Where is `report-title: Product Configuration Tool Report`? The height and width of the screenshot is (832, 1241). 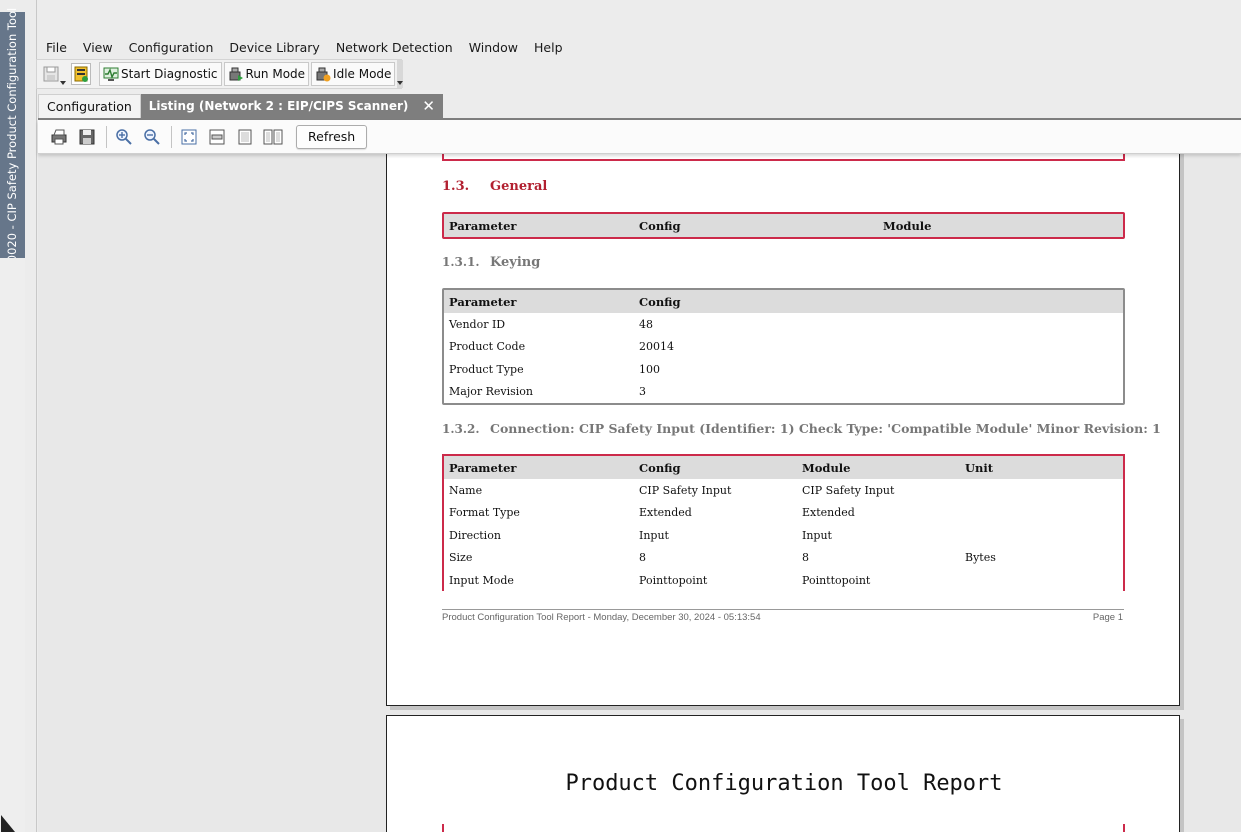 report-title: Product Configuration Tool Report is located at coordinates (784, 783).